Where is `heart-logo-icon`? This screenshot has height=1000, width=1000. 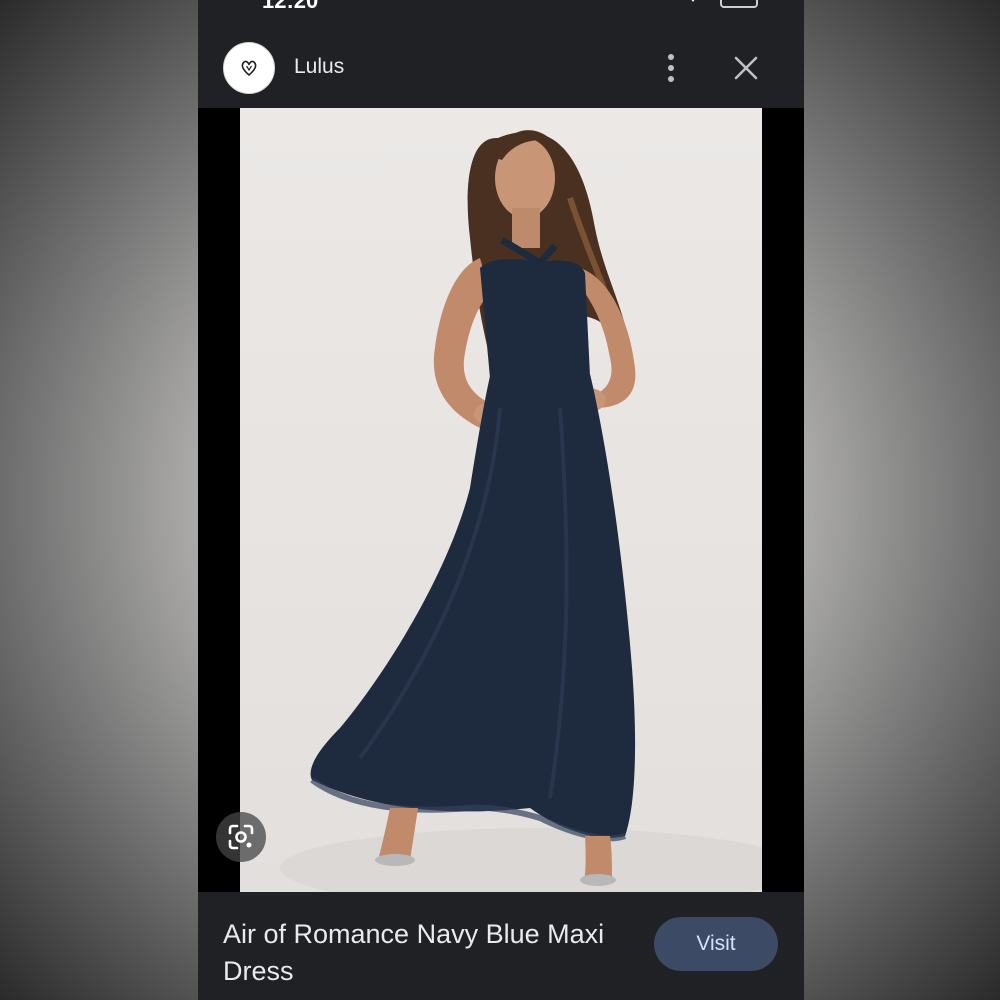 heart-logo-icon is located at coordinates (249, 68).